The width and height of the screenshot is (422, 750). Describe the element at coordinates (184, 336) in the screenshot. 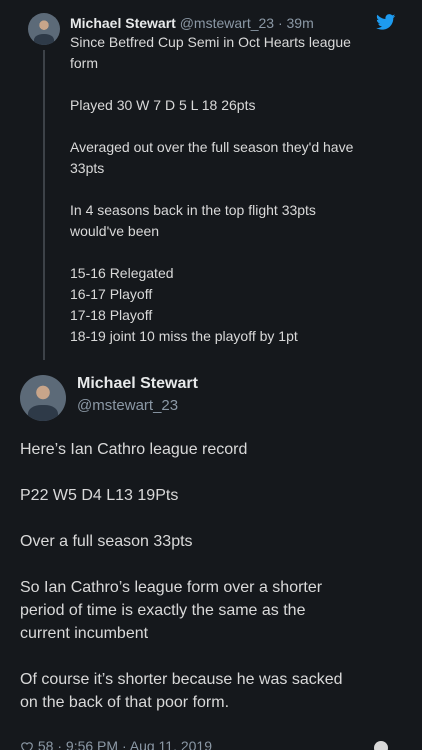

I see `tweet-text-line: 18-19 joint 10 miss the playoff by 1pt` at that location.